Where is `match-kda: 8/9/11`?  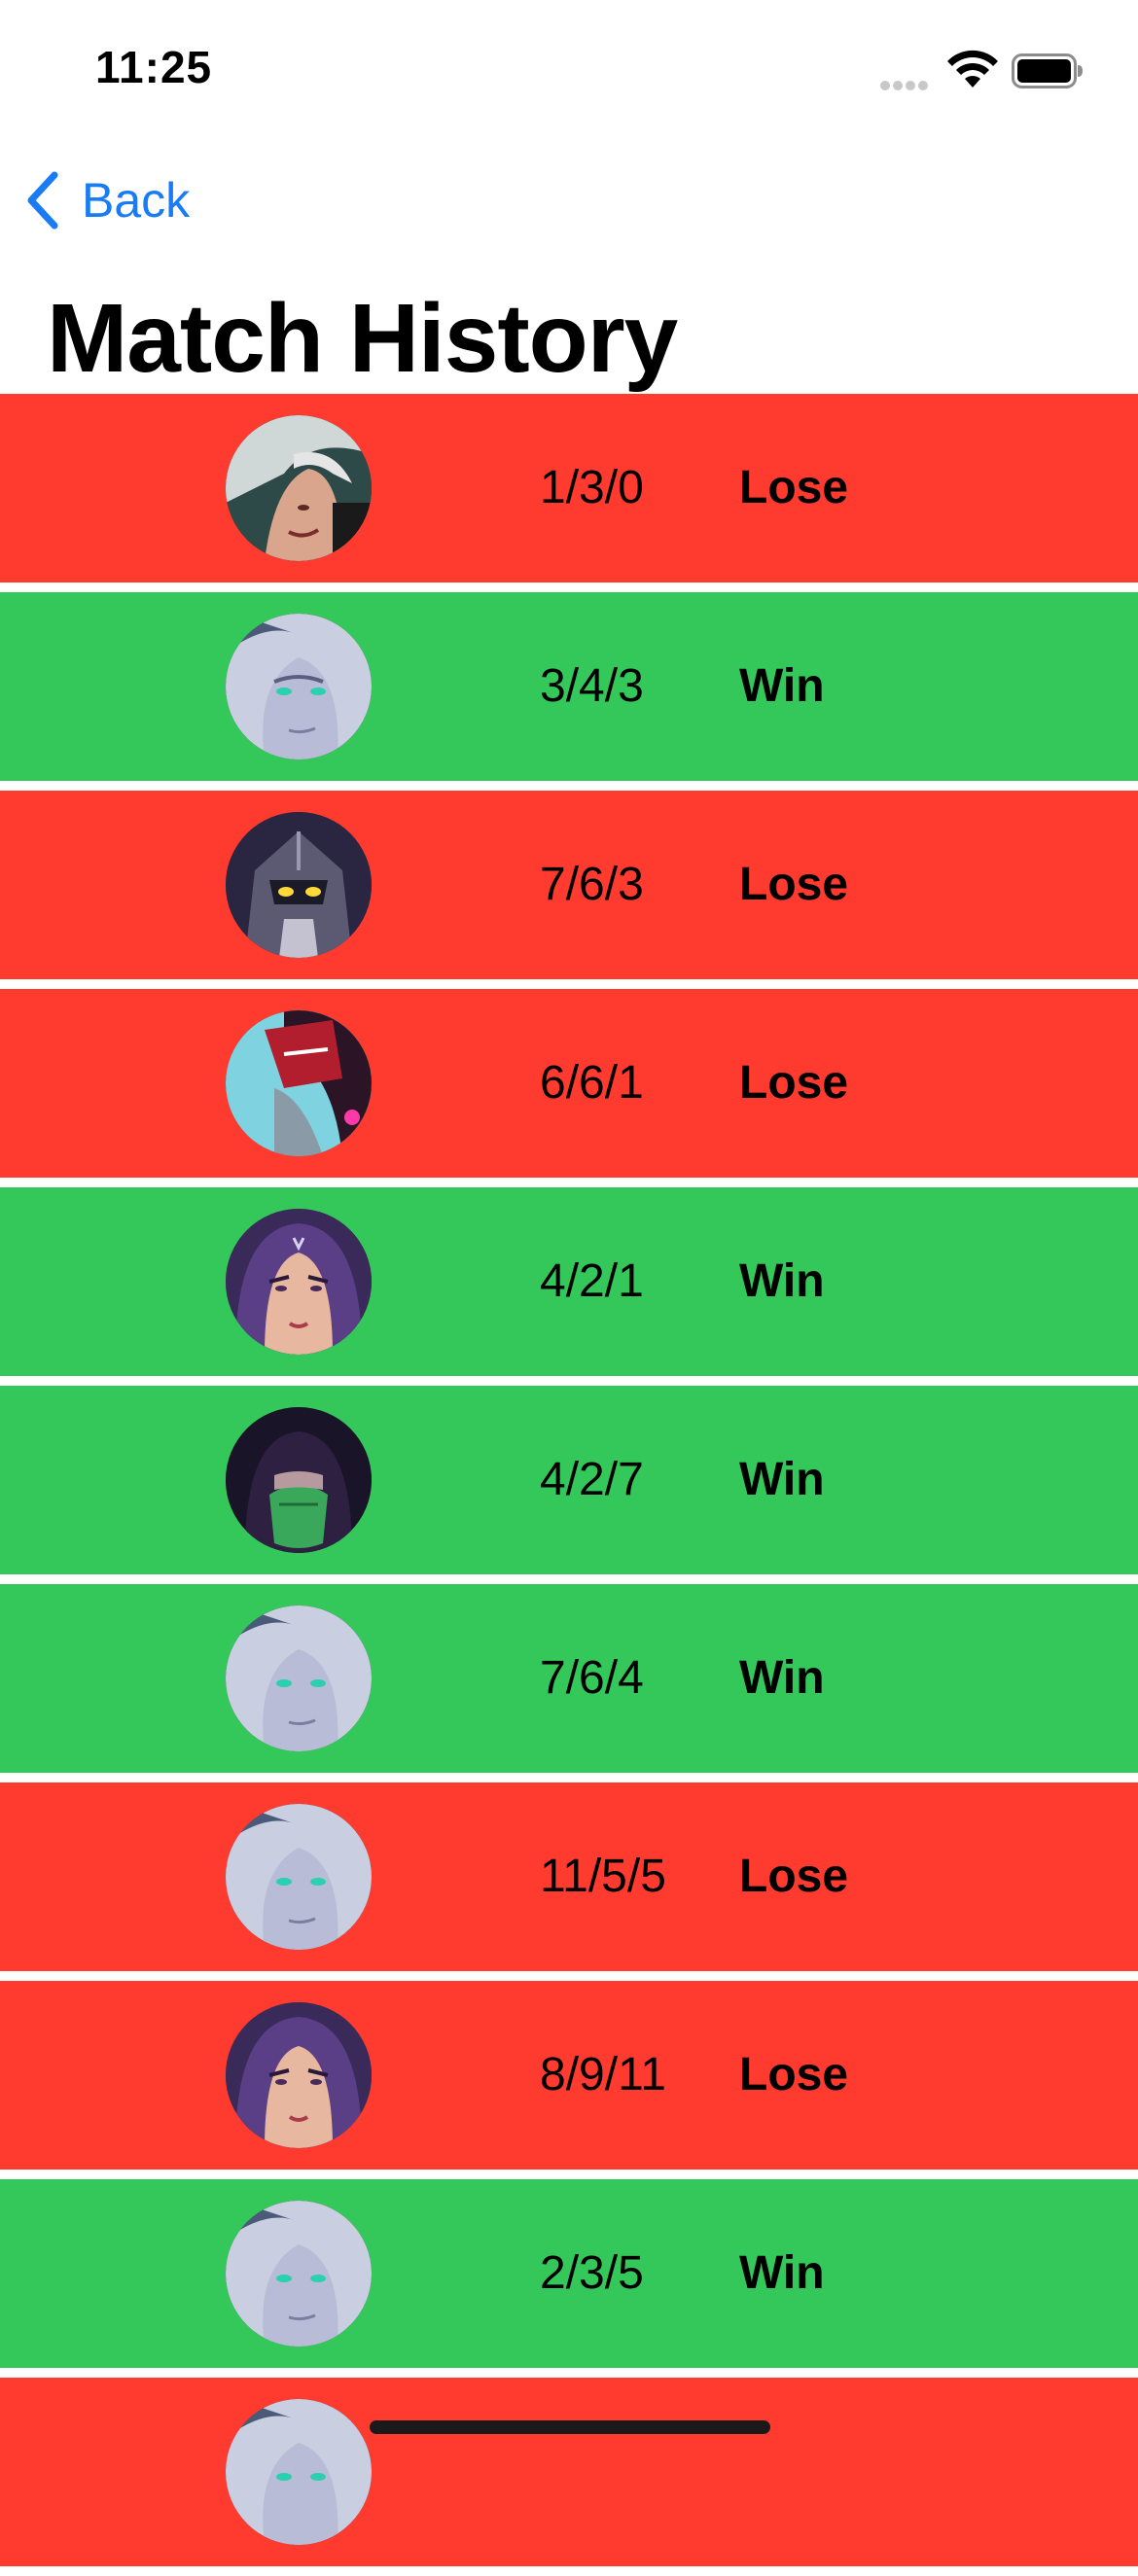 match-kda: 8/9/11 is located at coordinates (603, 2074).